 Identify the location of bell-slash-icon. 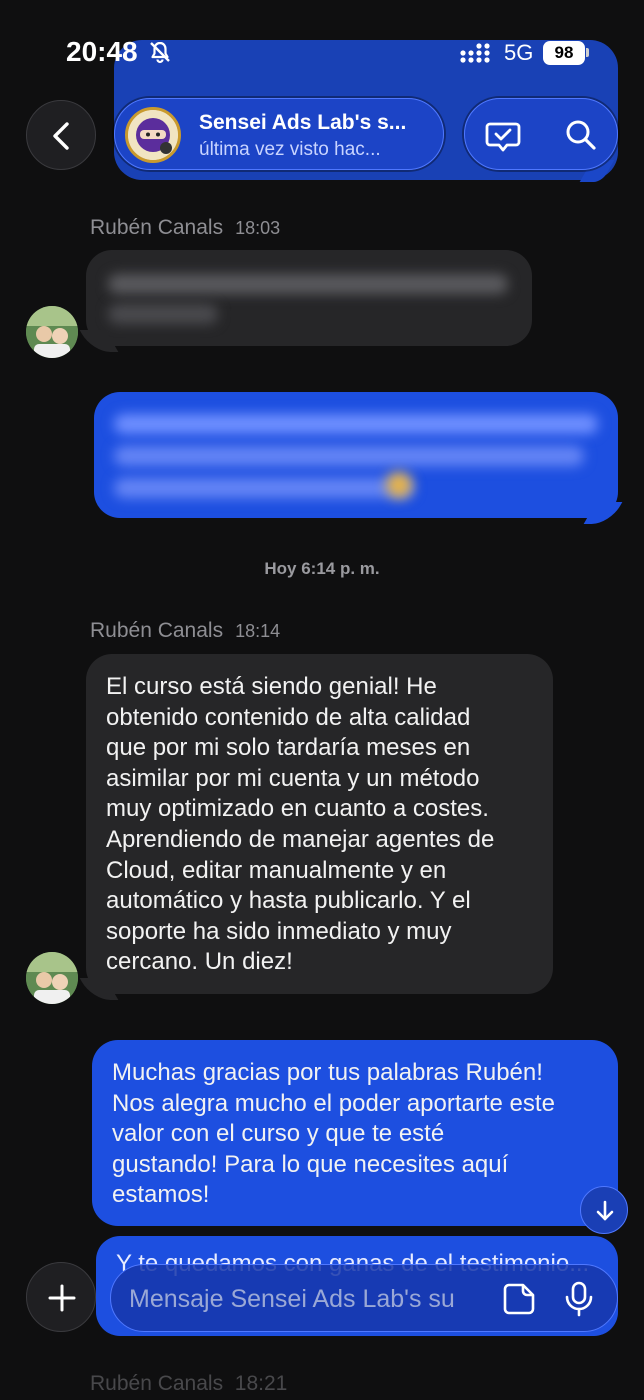
(160, 52).